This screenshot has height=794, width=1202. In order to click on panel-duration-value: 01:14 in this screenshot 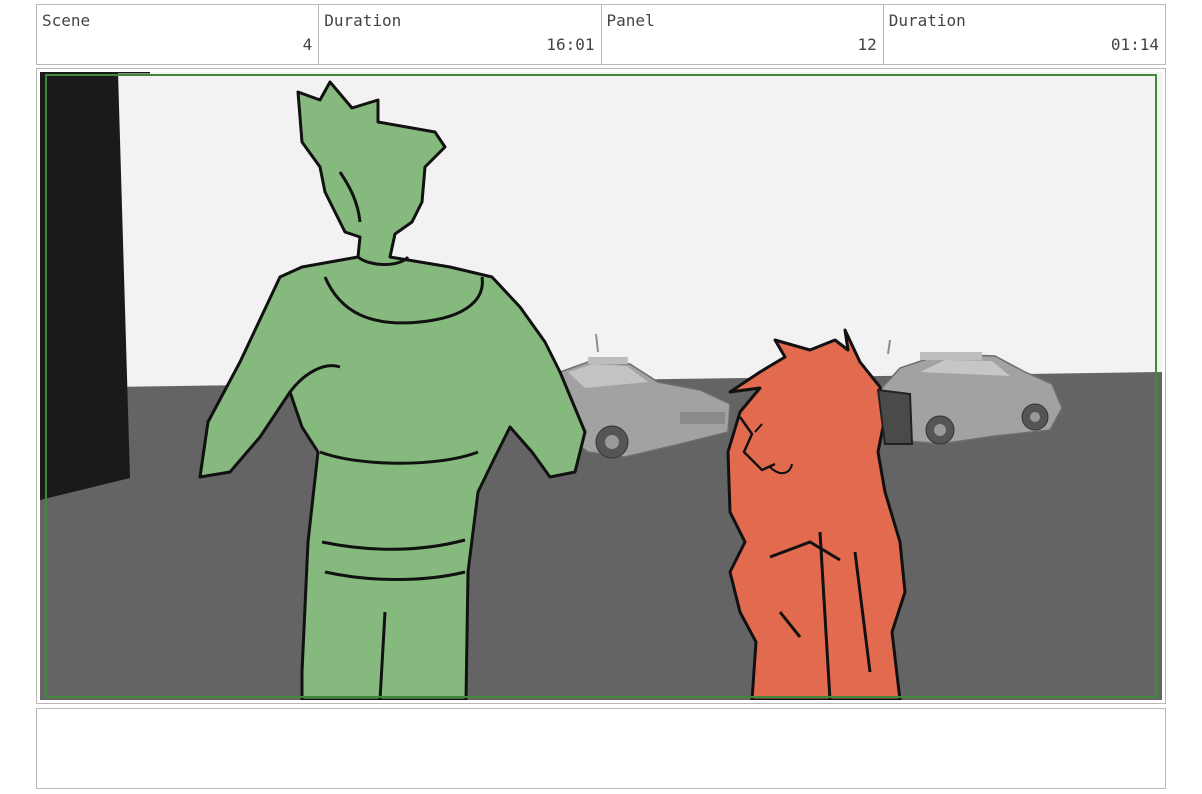, I will do `click(1134, 44)`.